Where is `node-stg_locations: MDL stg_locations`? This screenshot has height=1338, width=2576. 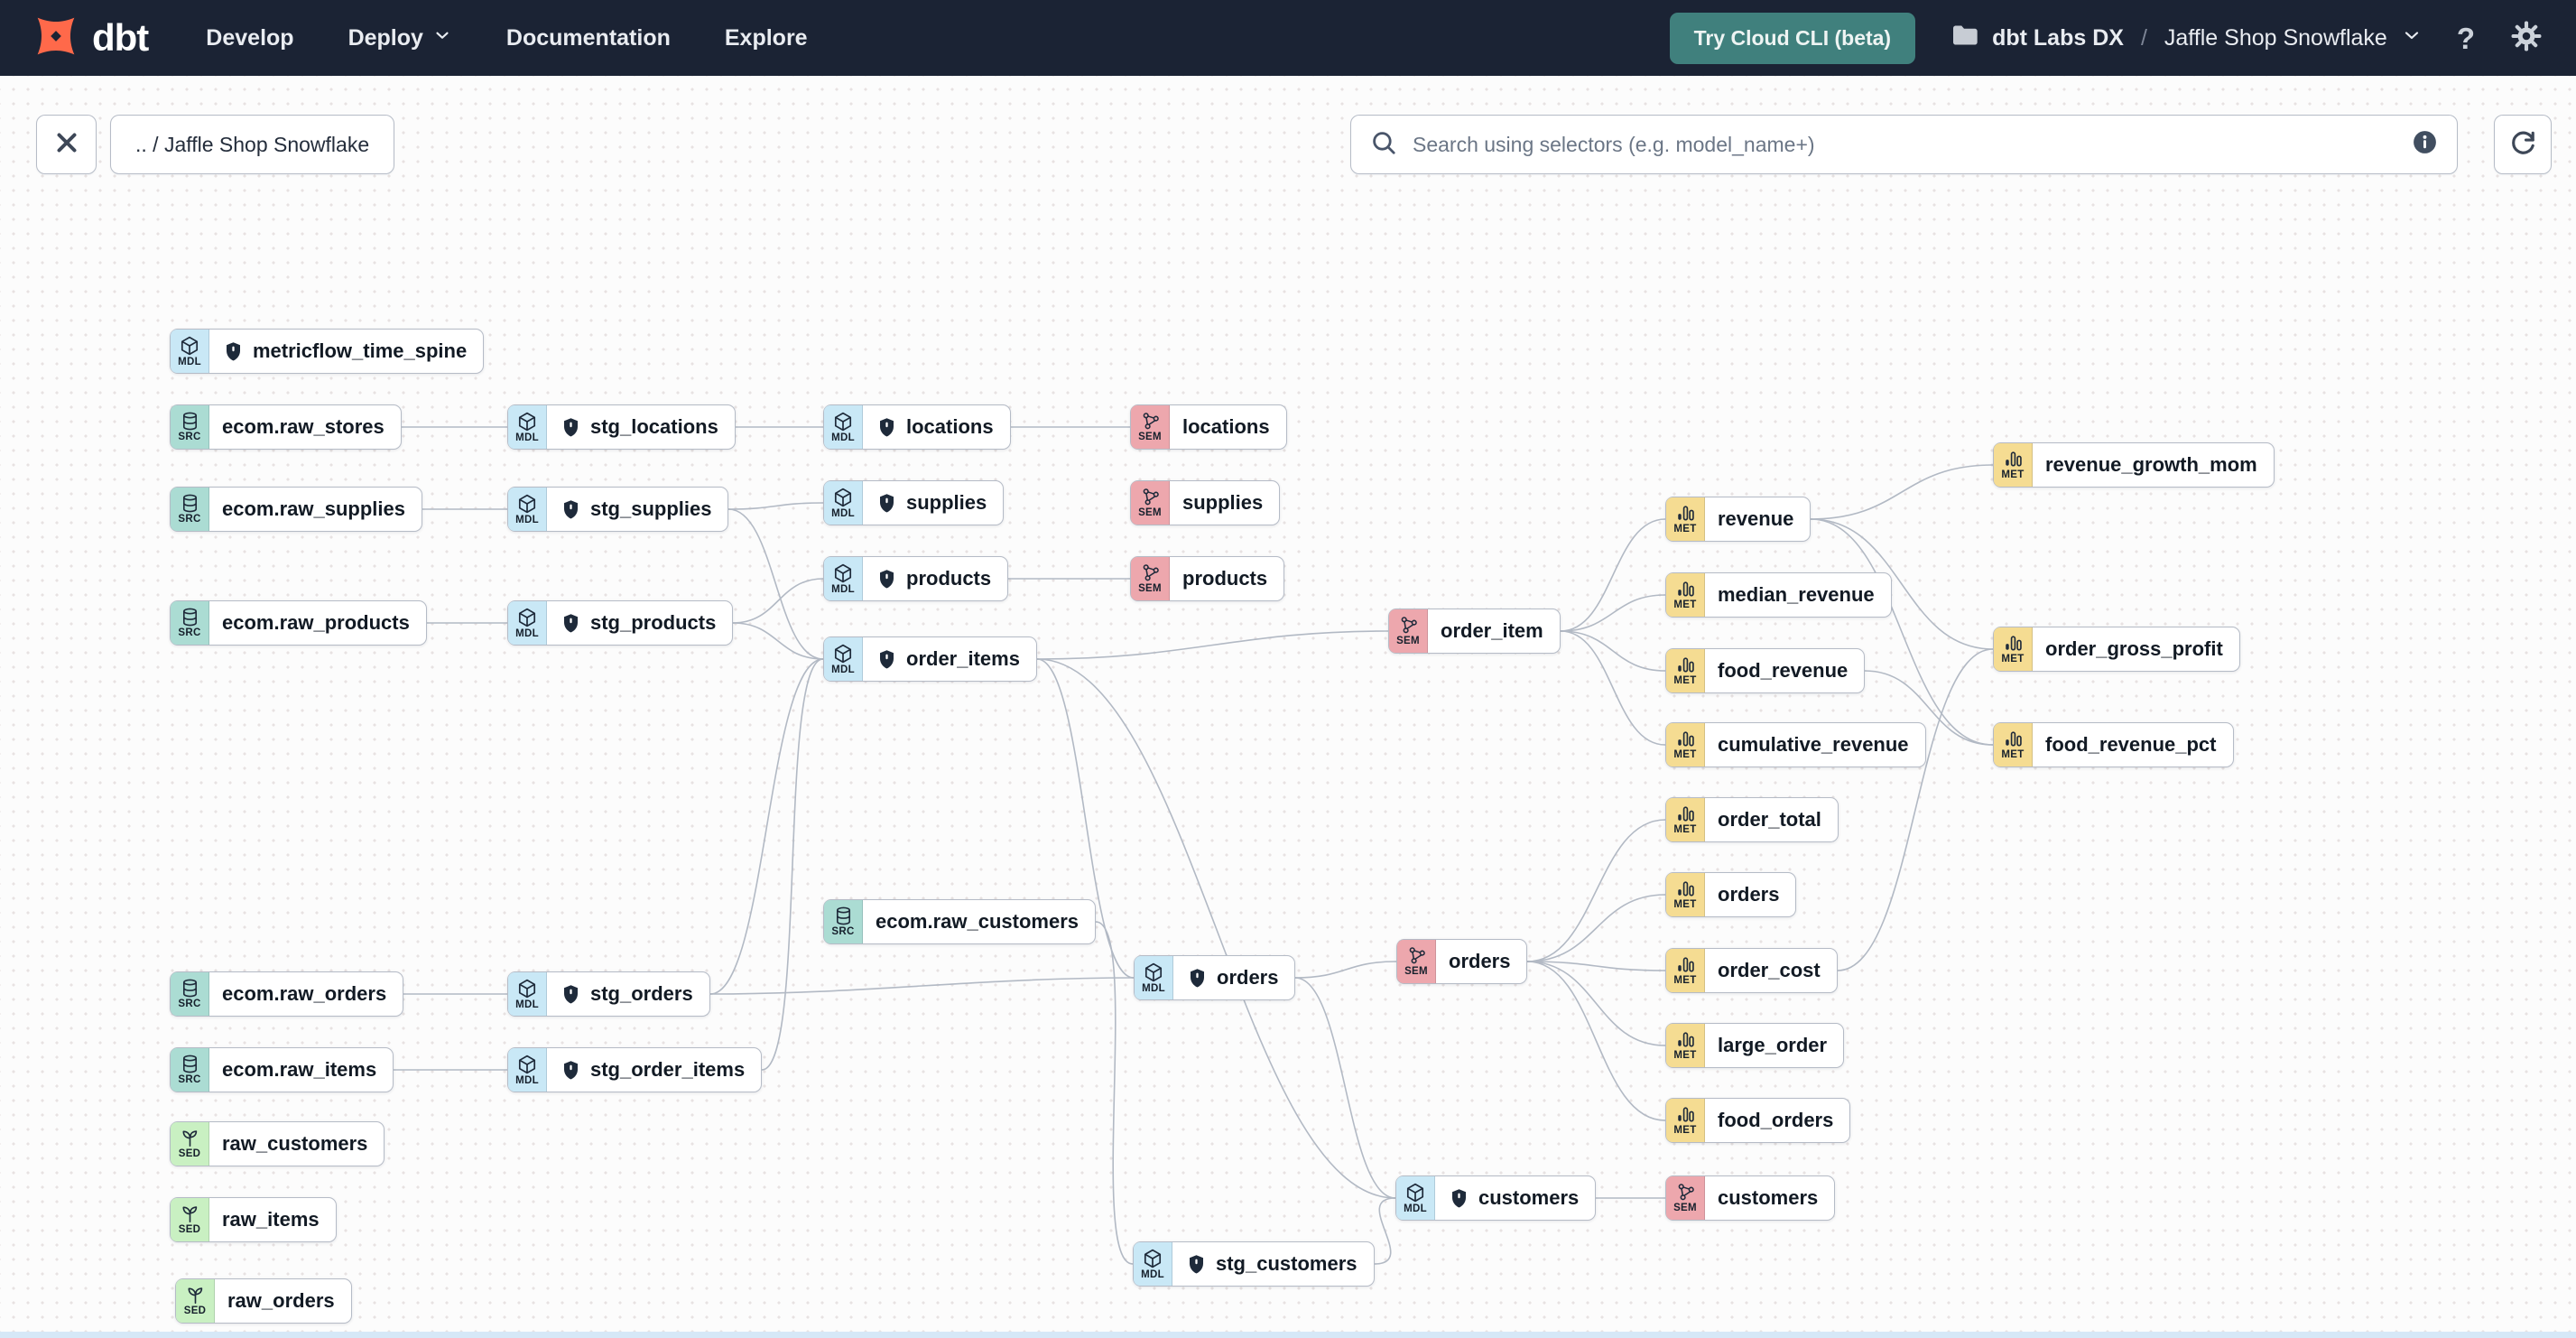
node-stg_locations: MDL stg_locations is located at coordinates (621, 427).